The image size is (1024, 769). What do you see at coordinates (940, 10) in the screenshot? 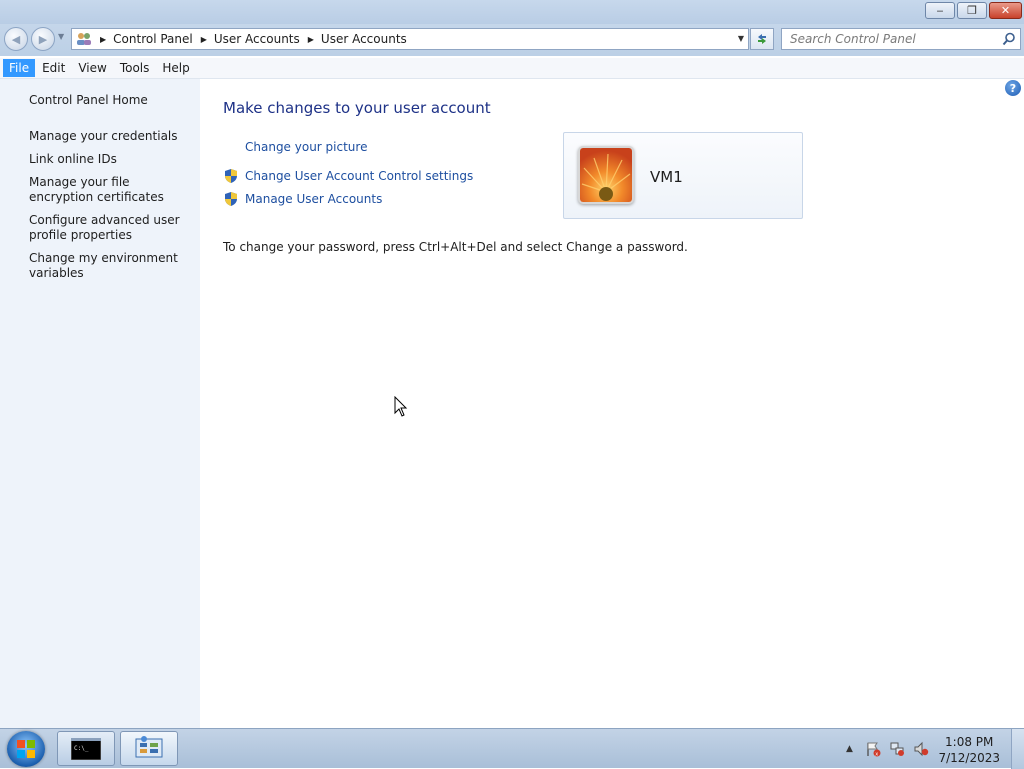
I see `minimize-button: ‒` at bounding box center [940, 10].